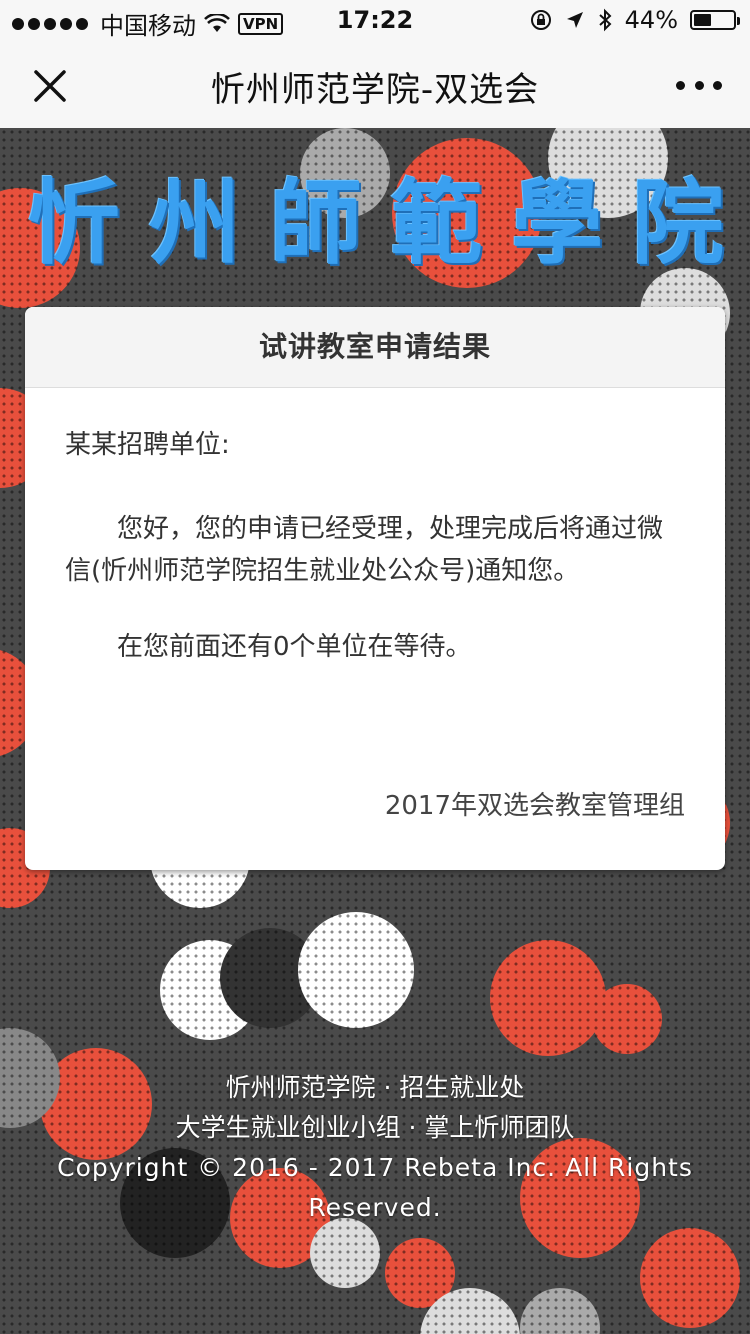 The image size is (750, 1334). Describe the element at coordinates (534, 806) in the screenshot. I see `signature-text: 2017年双选会教室管理组` at that location.